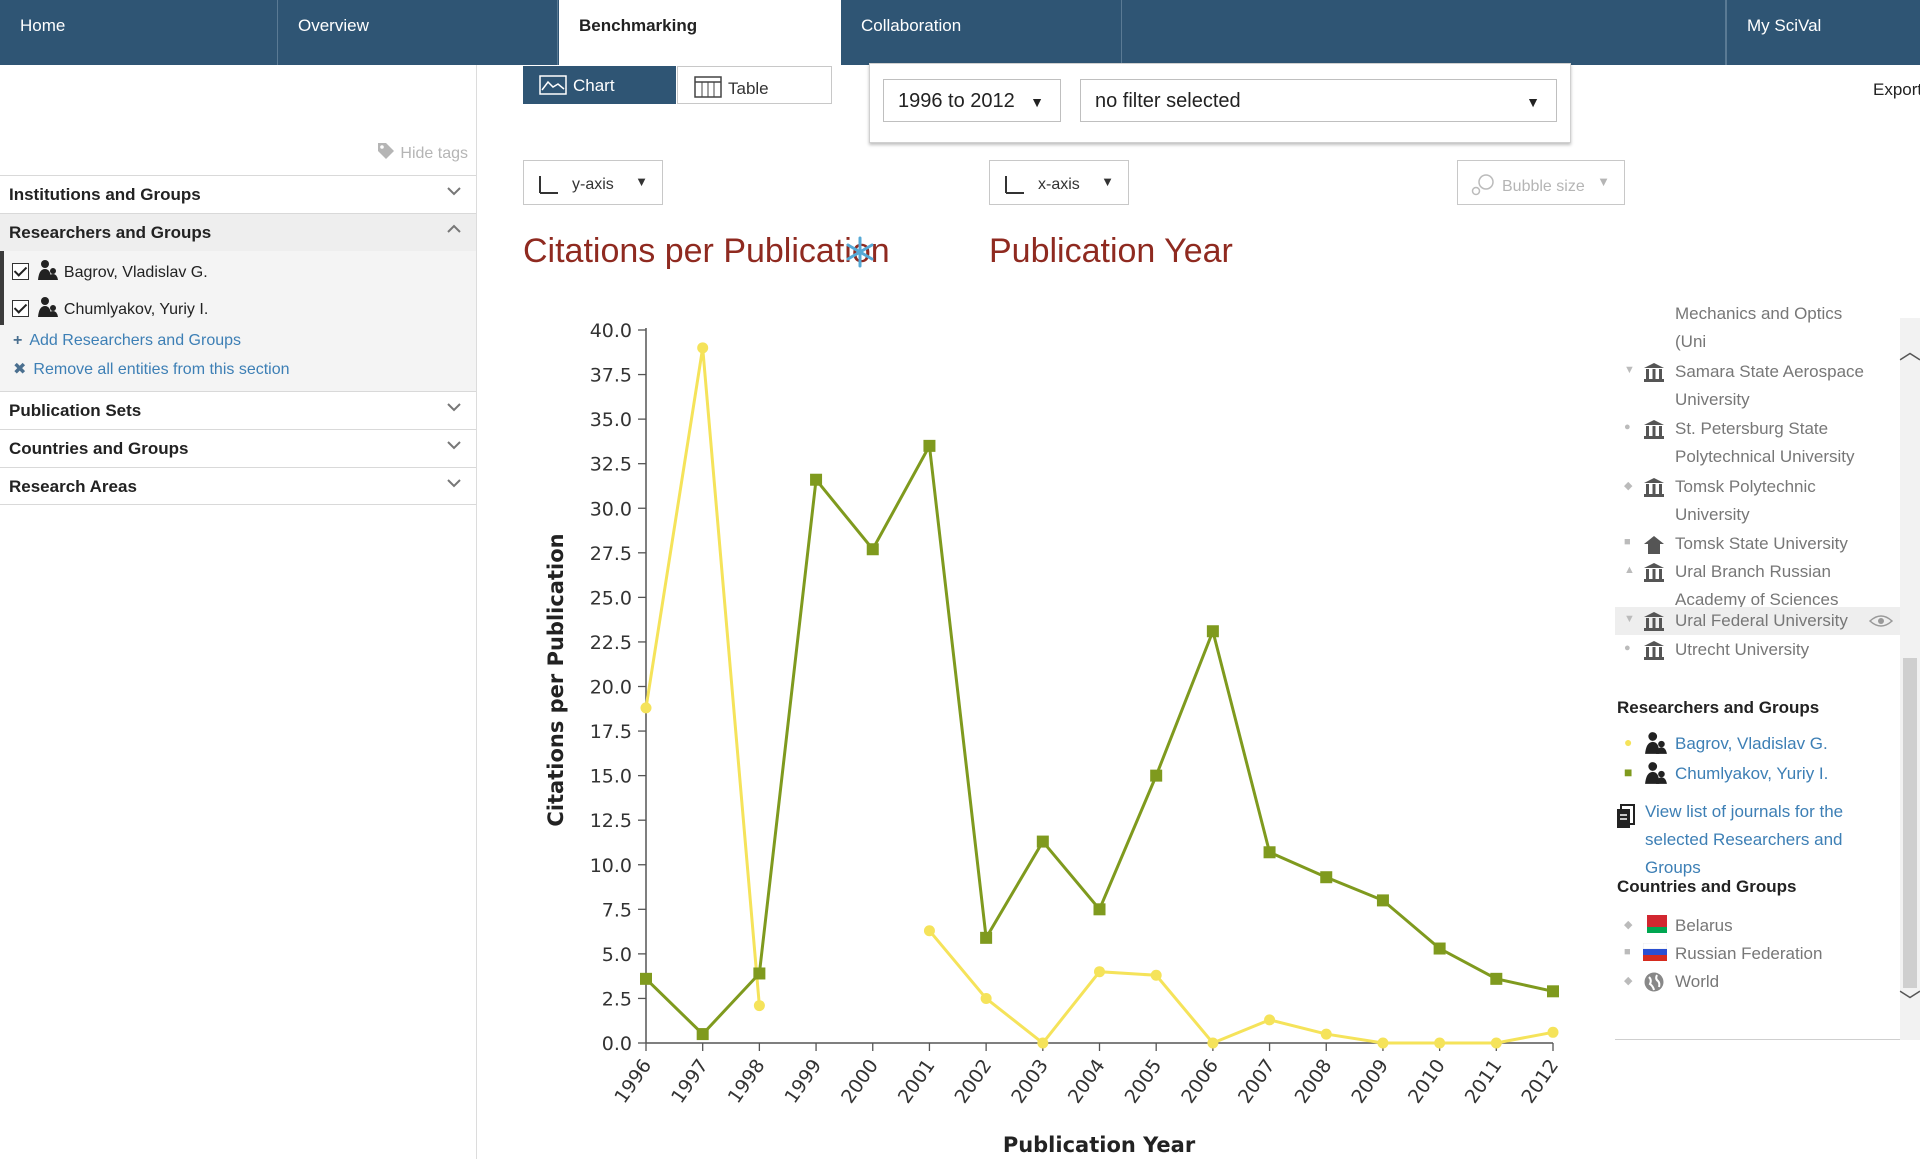 Image resolution: width=1920 pixels, height=1159 pixels. What do you see at coordinates (1628, 486) in the screenshot?
I see `series-marker-icon: ◆` at bounding box center [1628, 486].